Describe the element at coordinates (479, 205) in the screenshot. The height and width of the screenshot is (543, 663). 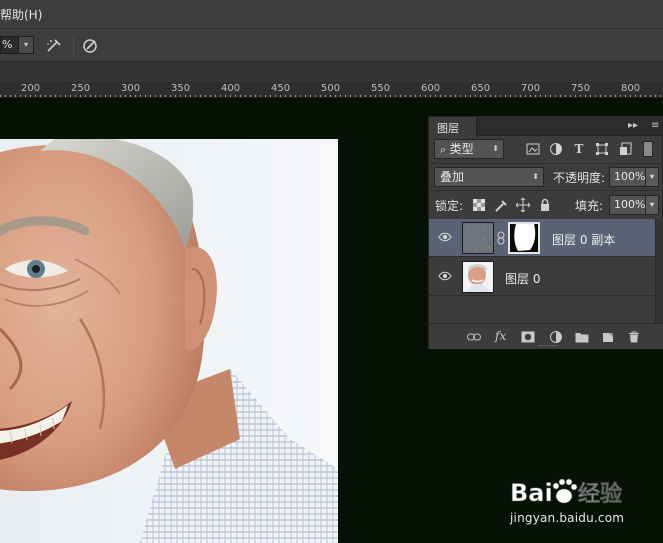
I see `lock-transparency-icon` at that location.